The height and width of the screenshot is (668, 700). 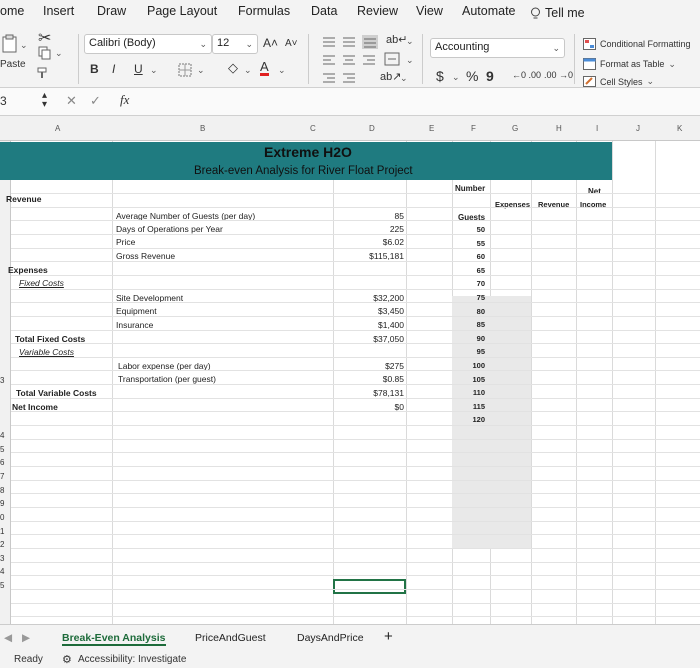 I want to click on accessibility-status: Accessibility: Investigate, so click(x=132, y=659).